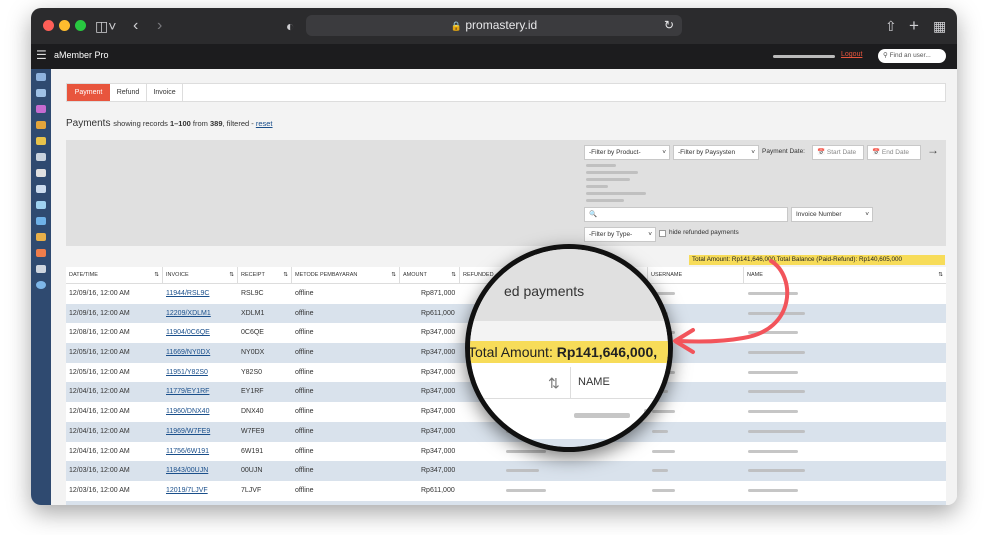 Image resolution: width=988 pixels, height=535 pixels. What do you see at coordinates (290, 26) in the screenshot?
I see `privacy-shield-icon: ◐` at bounding box center [290, 26].